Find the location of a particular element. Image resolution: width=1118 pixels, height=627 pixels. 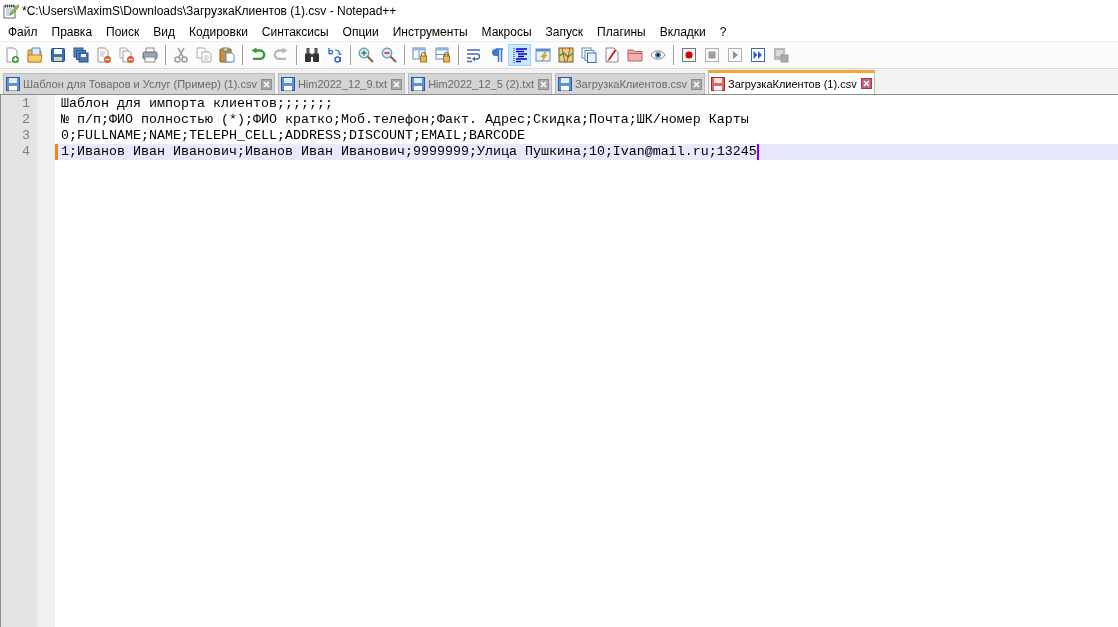

menu-item: Плагины is located at coordinates (621, 31).